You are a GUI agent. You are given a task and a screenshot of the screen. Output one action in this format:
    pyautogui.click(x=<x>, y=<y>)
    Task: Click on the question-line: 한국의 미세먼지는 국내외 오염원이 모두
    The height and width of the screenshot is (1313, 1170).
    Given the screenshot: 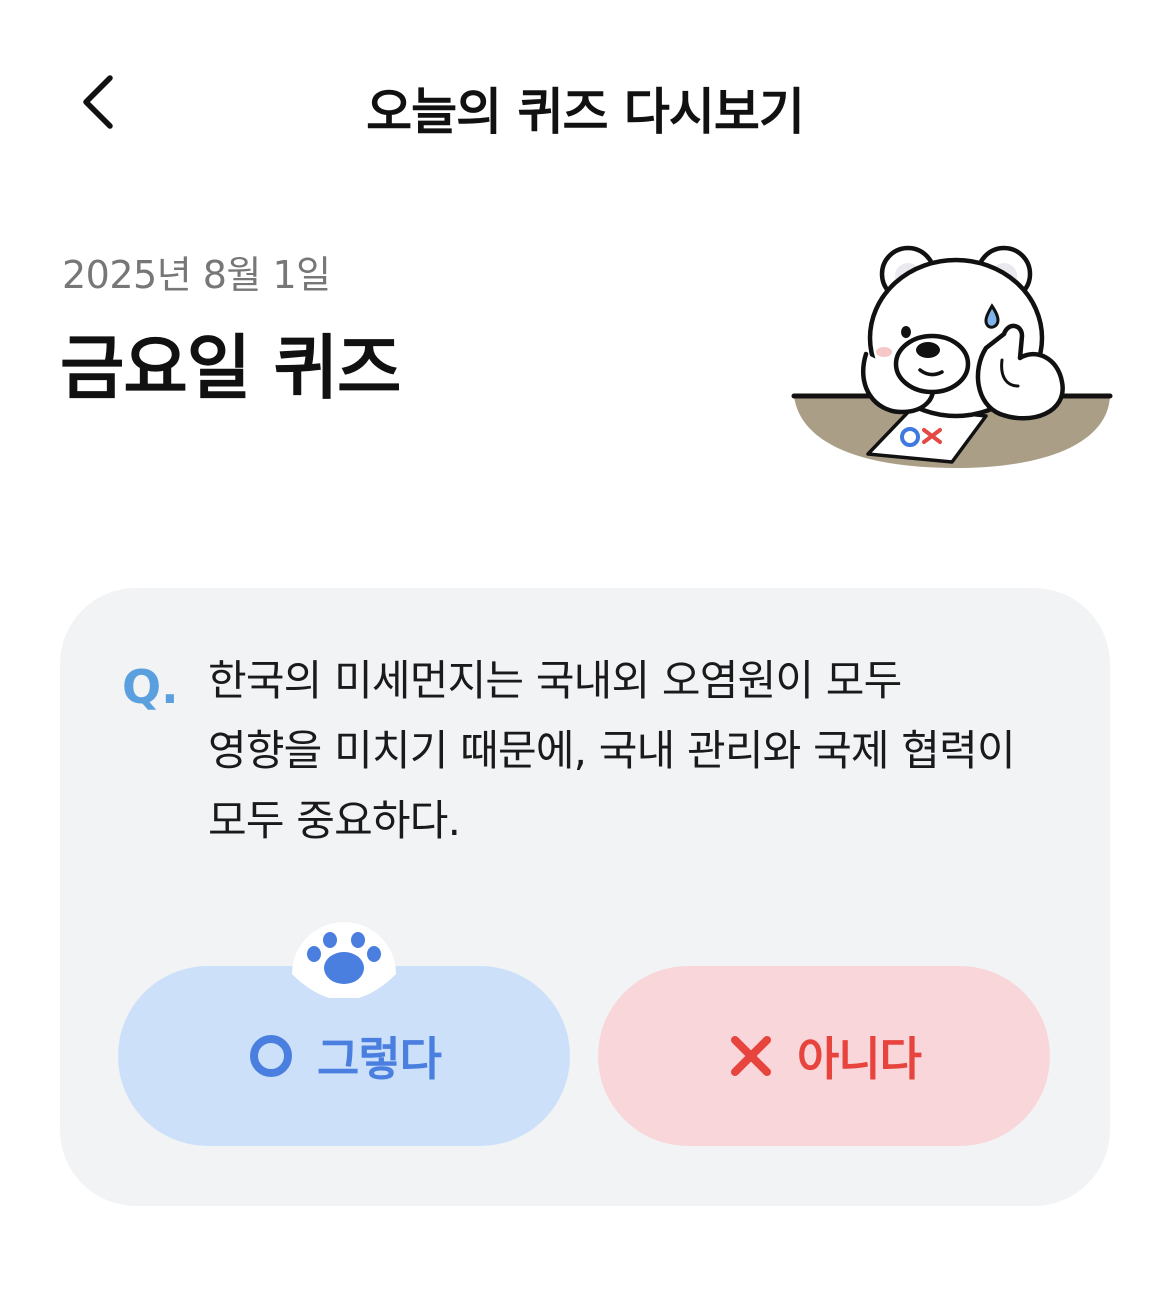 What is the action you would take?
    pyautogui.click(x=555, y=680)
    